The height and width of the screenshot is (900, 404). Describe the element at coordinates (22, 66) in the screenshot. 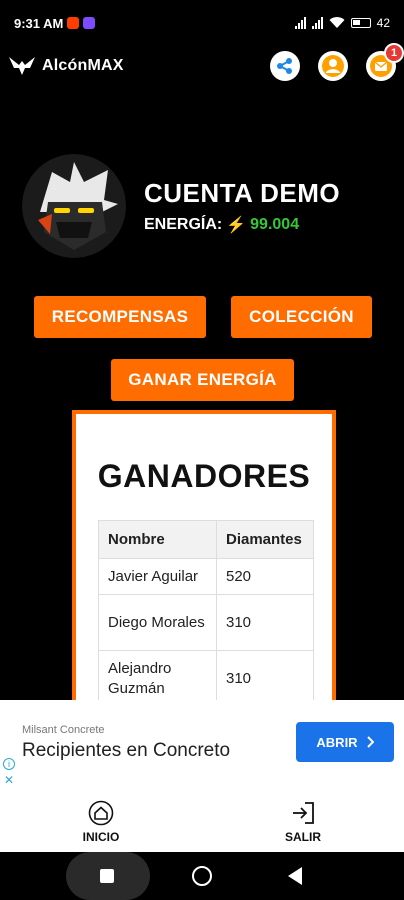

I see `eagle-logo-icon` at that location.